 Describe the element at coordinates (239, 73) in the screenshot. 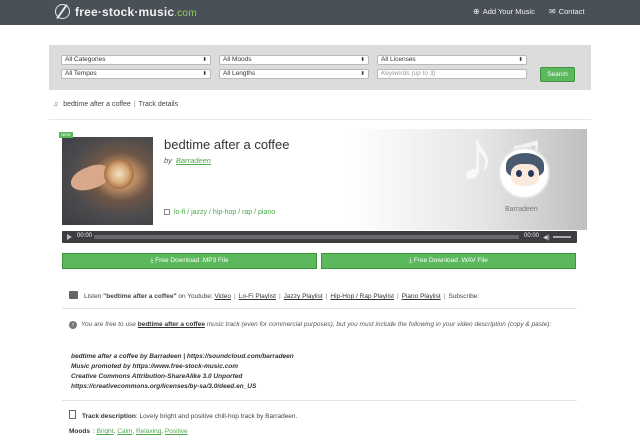

I see `lengths-value: All Lengths` at that location.